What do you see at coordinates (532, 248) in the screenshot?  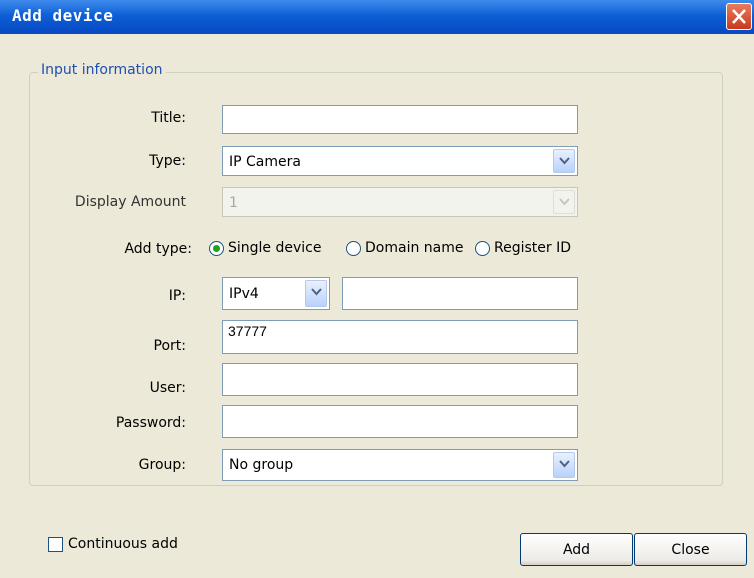 I see `radio-register-id-label: Register ID` at bounding box center [532, 248].